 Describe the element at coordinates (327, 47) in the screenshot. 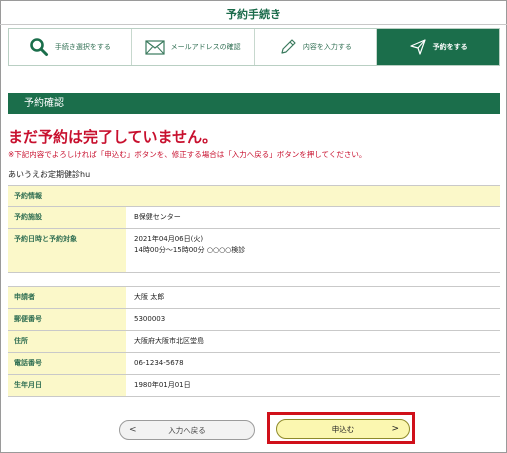

I see `step-label: 内容を入力する` at that location.